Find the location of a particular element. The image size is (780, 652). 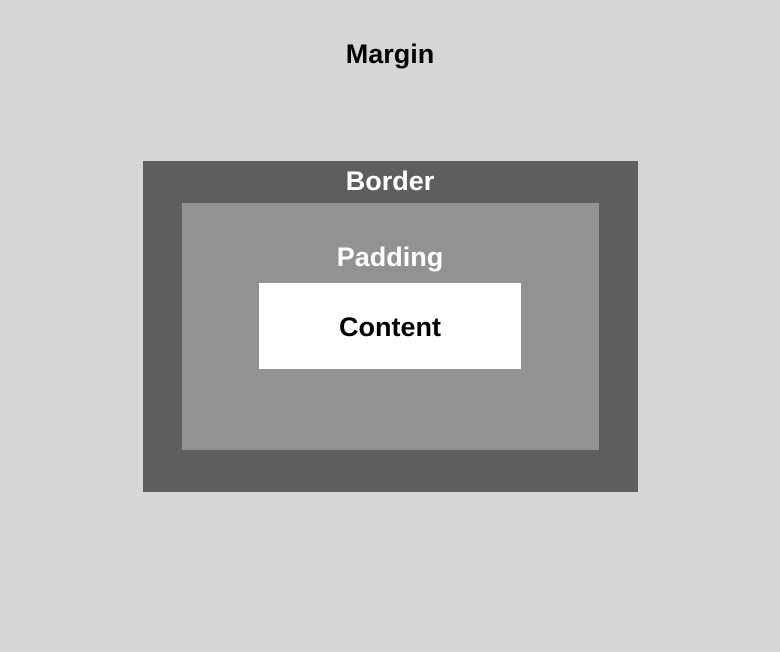

margin-label: Margin is located at coordinates (390, 54).